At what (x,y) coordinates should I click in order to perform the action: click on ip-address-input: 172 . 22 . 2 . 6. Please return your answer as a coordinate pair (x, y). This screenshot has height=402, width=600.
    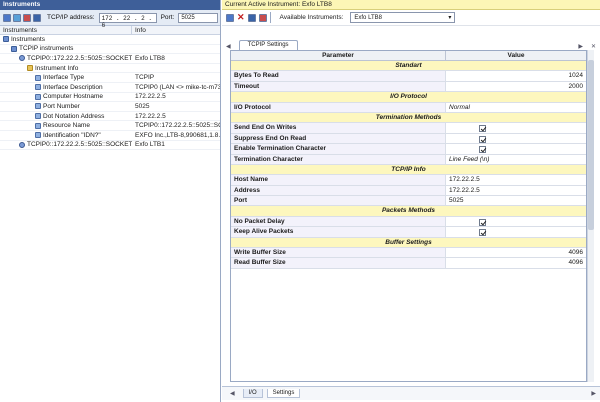
    Looking at the image, I should click on (127, 20).